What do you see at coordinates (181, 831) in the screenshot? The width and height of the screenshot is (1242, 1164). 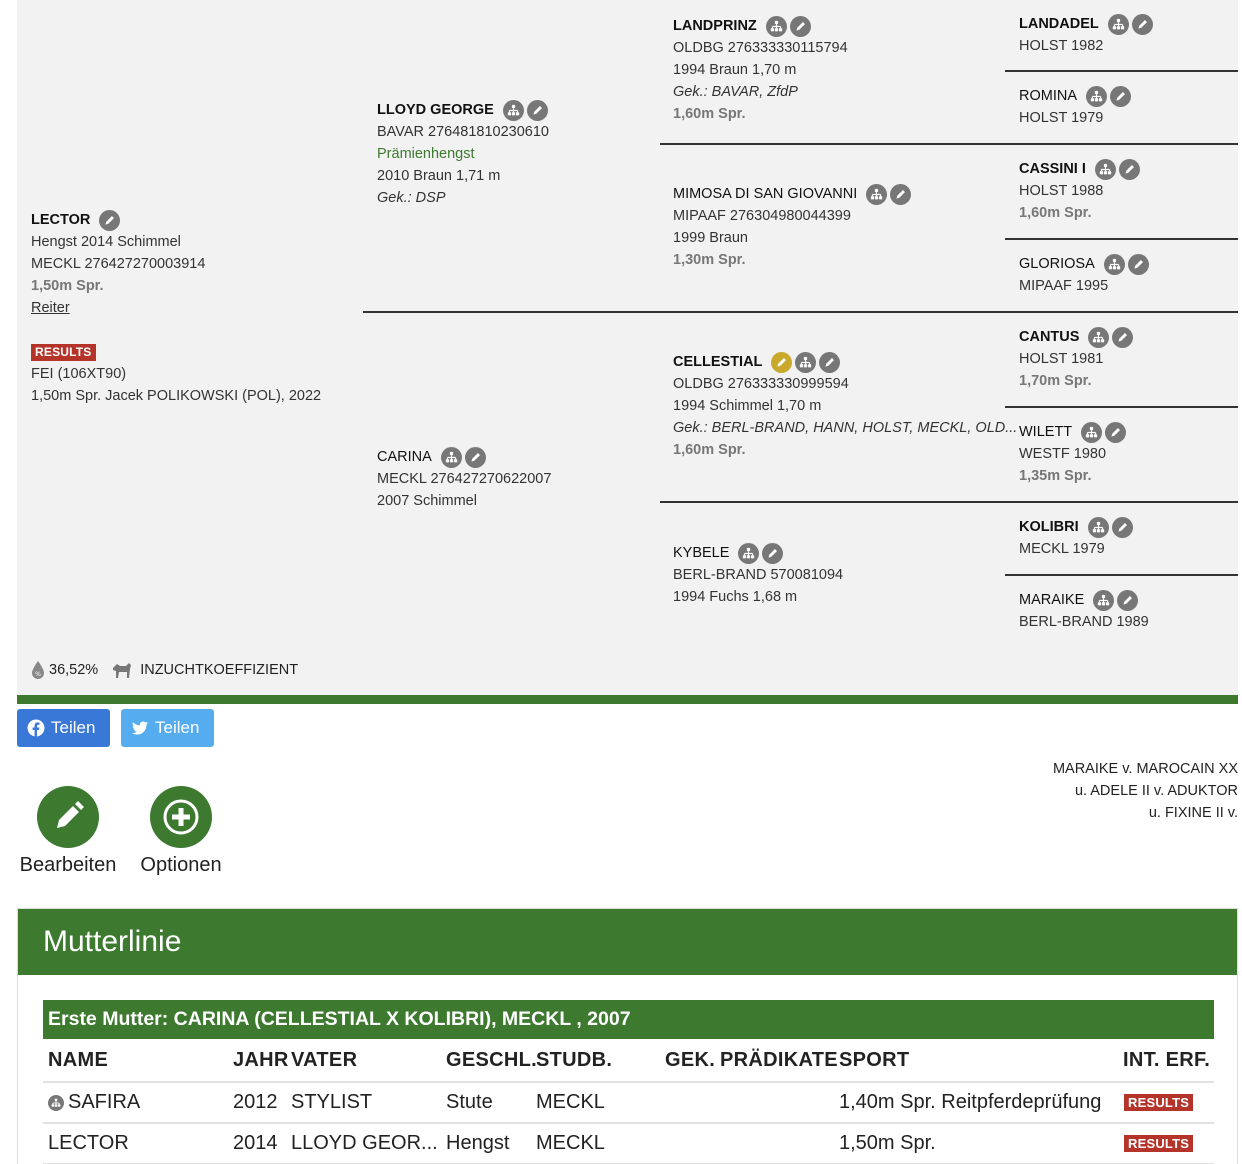 I see `options-button: Optionen` at bounding box center [181, 831].